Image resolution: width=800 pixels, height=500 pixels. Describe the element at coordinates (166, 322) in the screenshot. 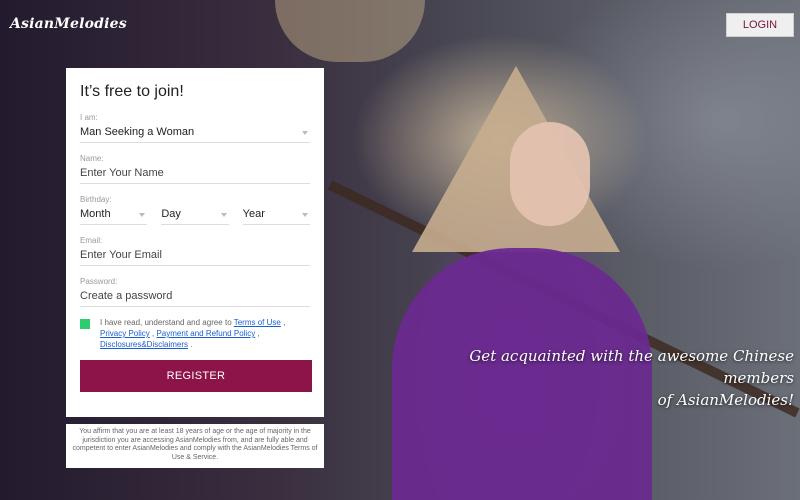

I see `consent-prefix: I have read, understand and agree to` at that location.